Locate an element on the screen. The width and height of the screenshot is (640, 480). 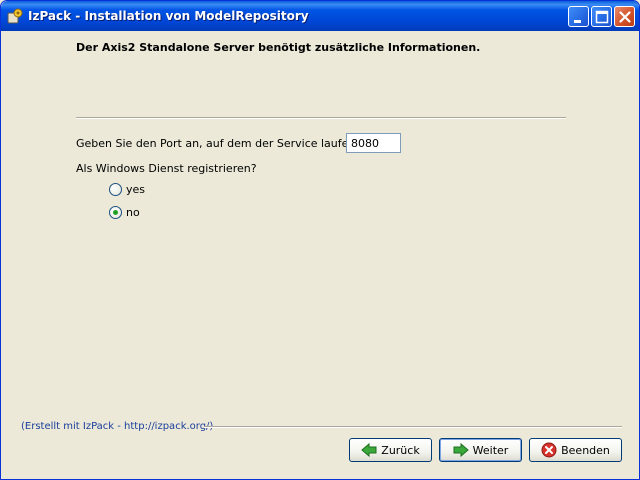
close-button is located at coordinates (624, 16).